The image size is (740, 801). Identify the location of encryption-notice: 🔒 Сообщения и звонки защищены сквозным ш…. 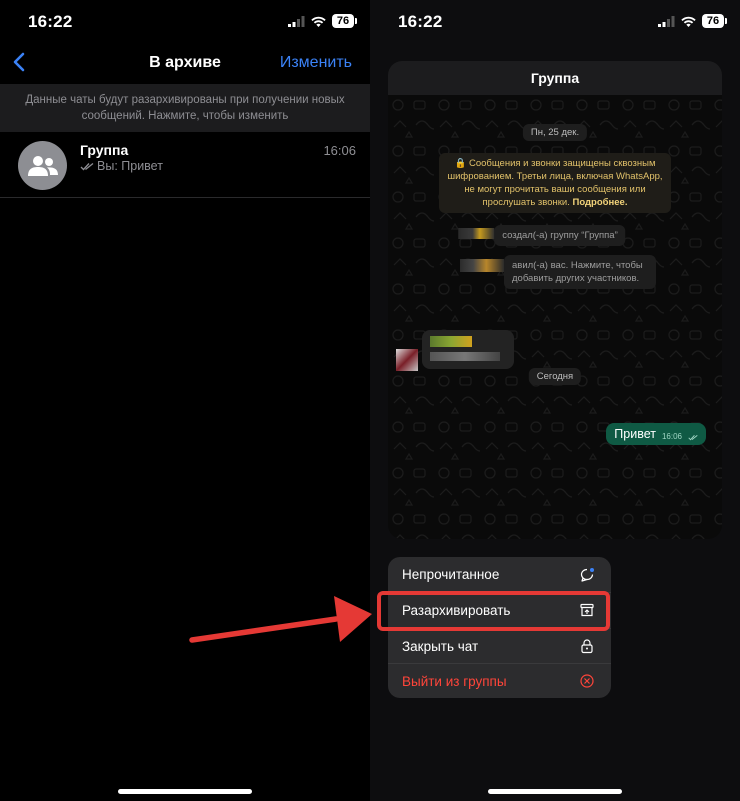
(555, 183).